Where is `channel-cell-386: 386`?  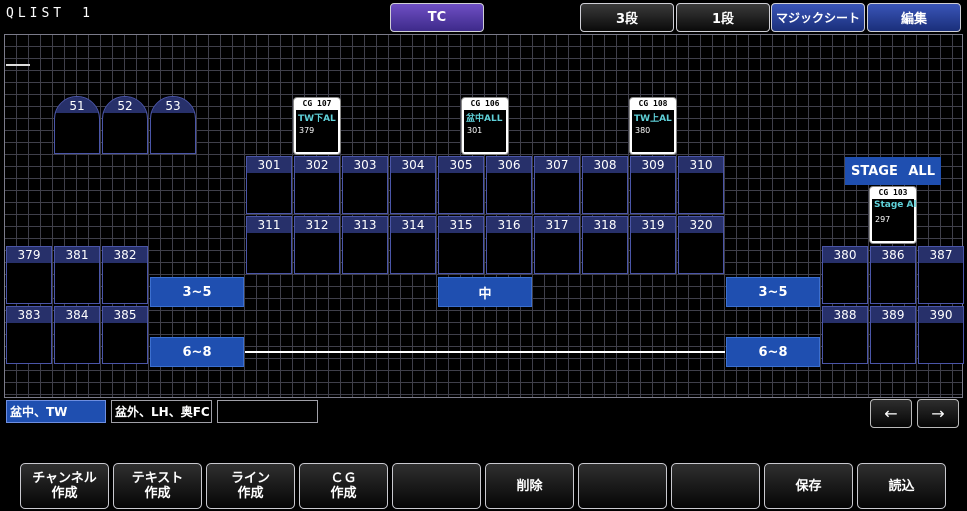 channel-cell-386: 386 is located at coordinates (893, 275).